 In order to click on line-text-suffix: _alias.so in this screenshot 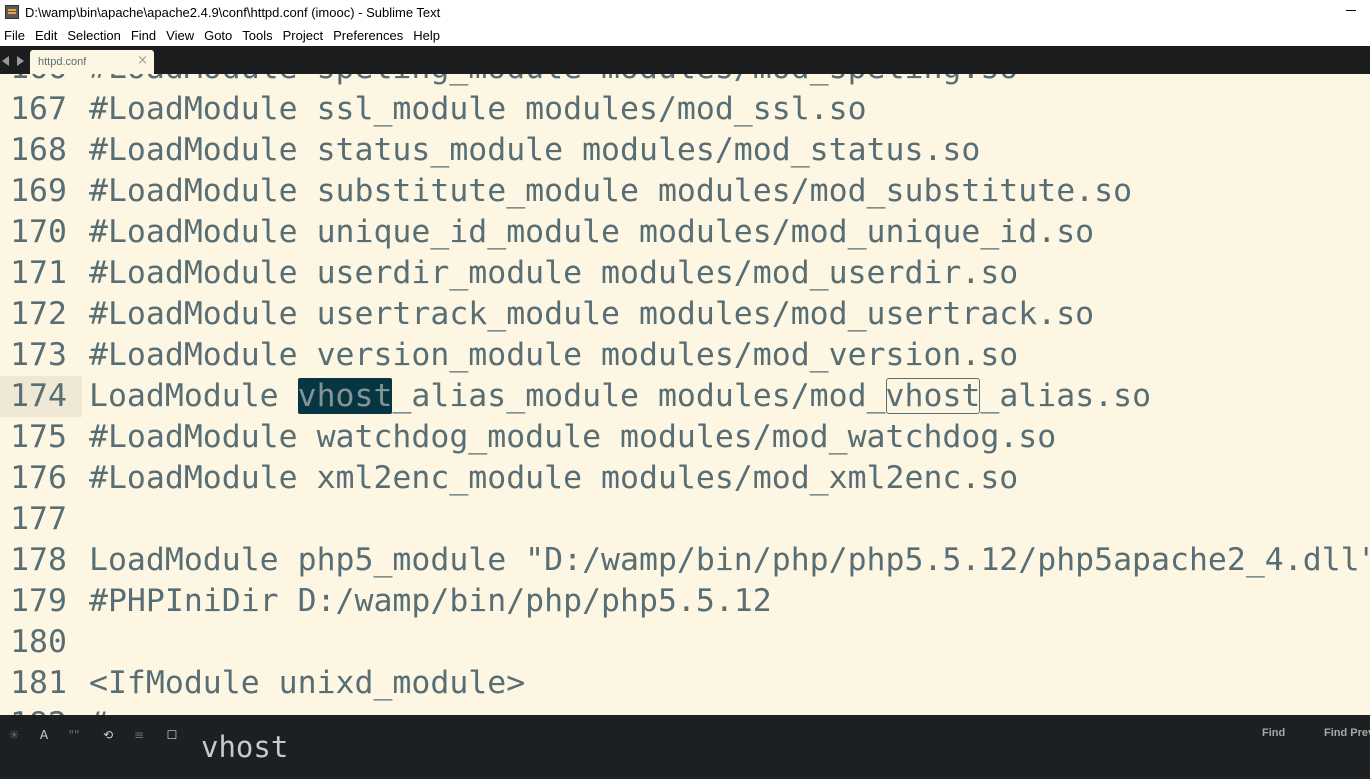, I will do `click(1066, 396)`.